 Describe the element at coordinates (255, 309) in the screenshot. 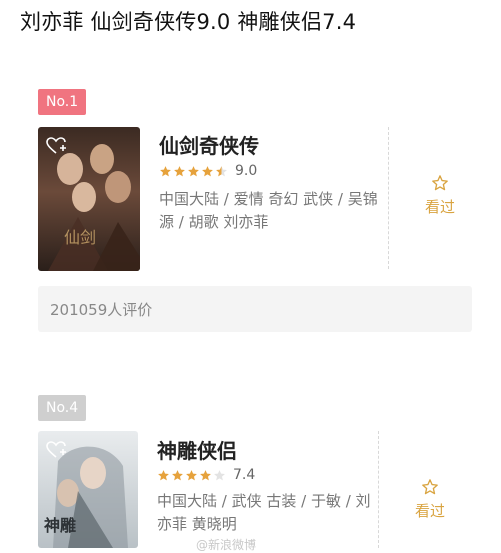

I see `rating-count-bar: 201059人评价` at that location.